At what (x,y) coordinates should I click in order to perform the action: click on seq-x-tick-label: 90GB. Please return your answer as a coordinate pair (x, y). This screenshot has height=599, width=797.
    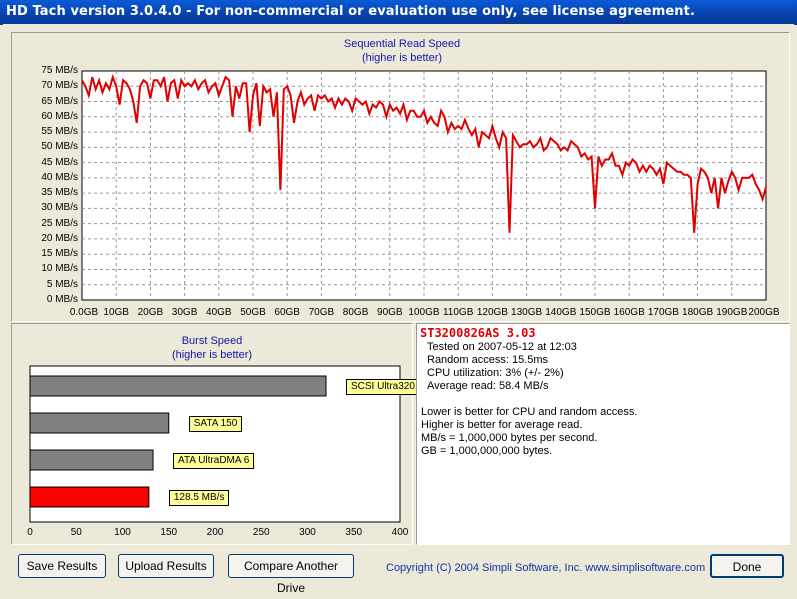
    Looking at the image, I should click on (390, 312).